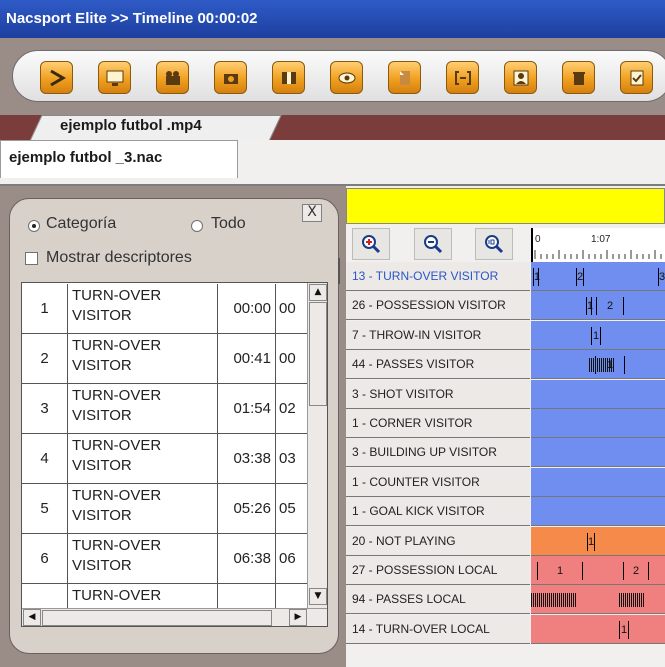 The height and width of the screenshot is (667, 665). I want to click on image-person-icon, so click(520, 77).